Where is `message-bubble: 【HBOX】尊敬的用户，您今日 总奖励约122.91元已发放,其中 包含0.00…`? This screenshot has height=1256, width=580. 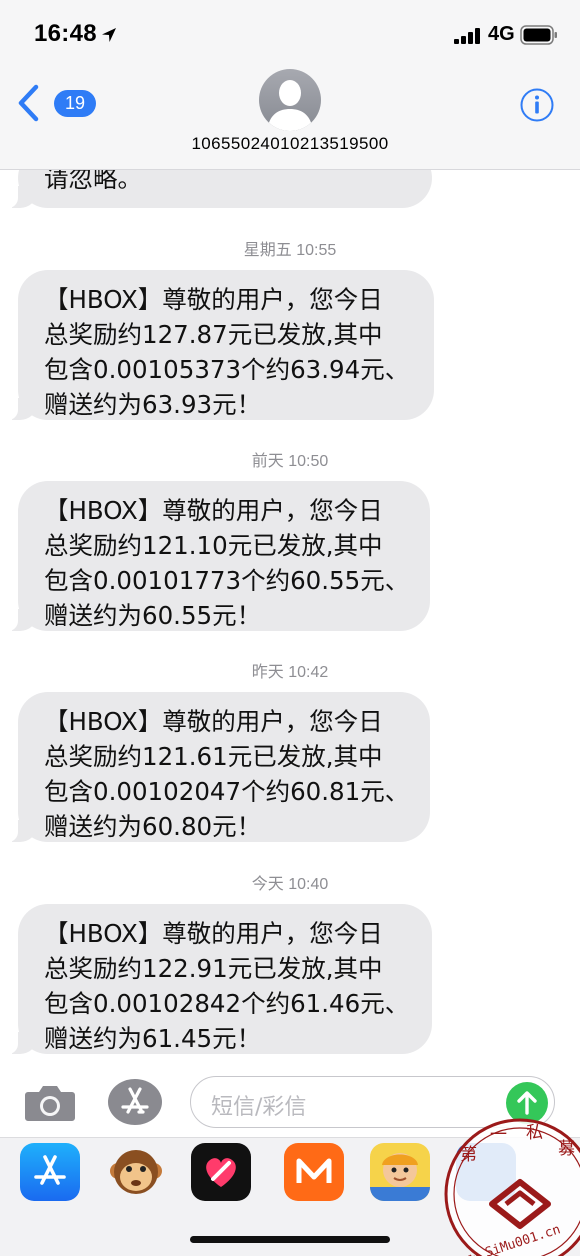 message-bubble: 【HBOX】尊敬的用户，您今日 总奖励约122.91元已发放,其中 包含0.00… is located at coordinates (218, 979).